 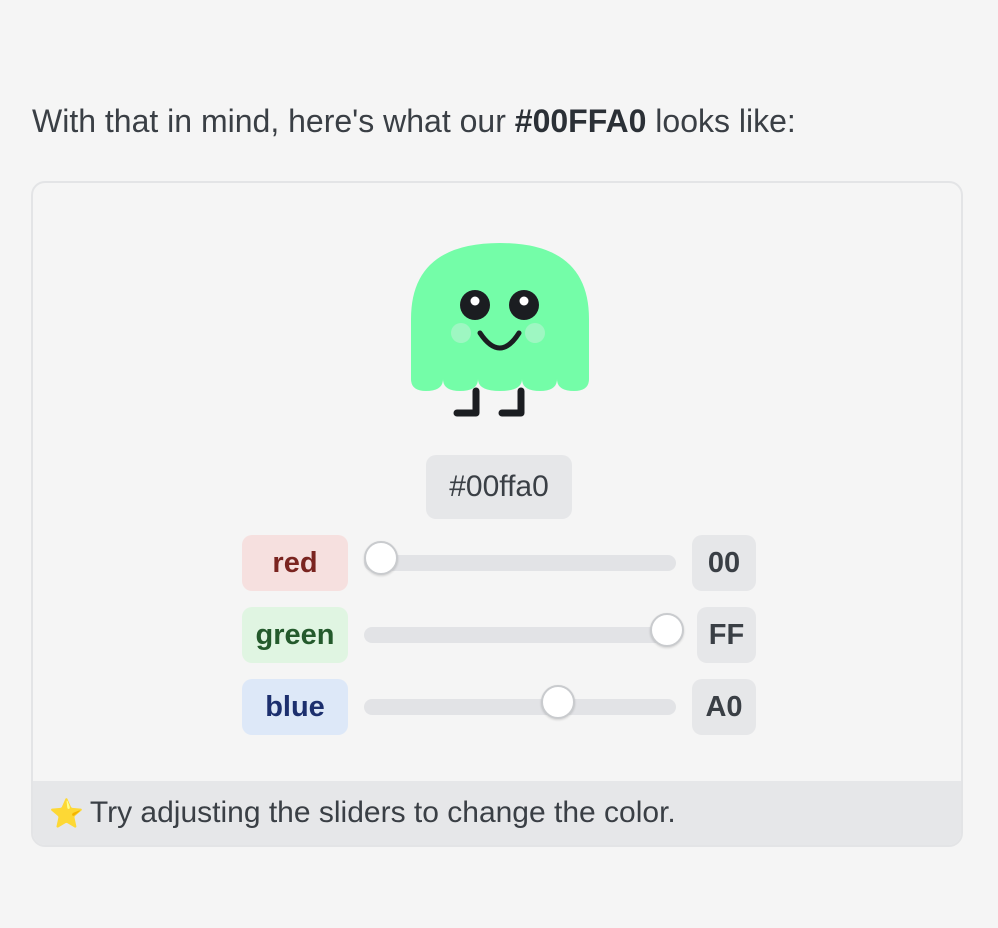 What do you see at coordinates (381, 558) in the screenshot?
I see `red-slider-thumb` at bounding box center [381, 558].